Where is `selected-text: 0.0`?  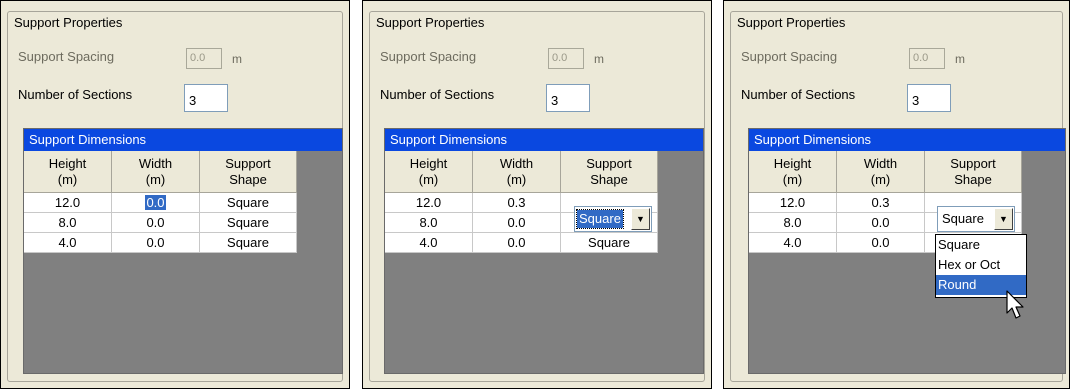 selected-text: 0.0 is located at coordinates (155, 202).